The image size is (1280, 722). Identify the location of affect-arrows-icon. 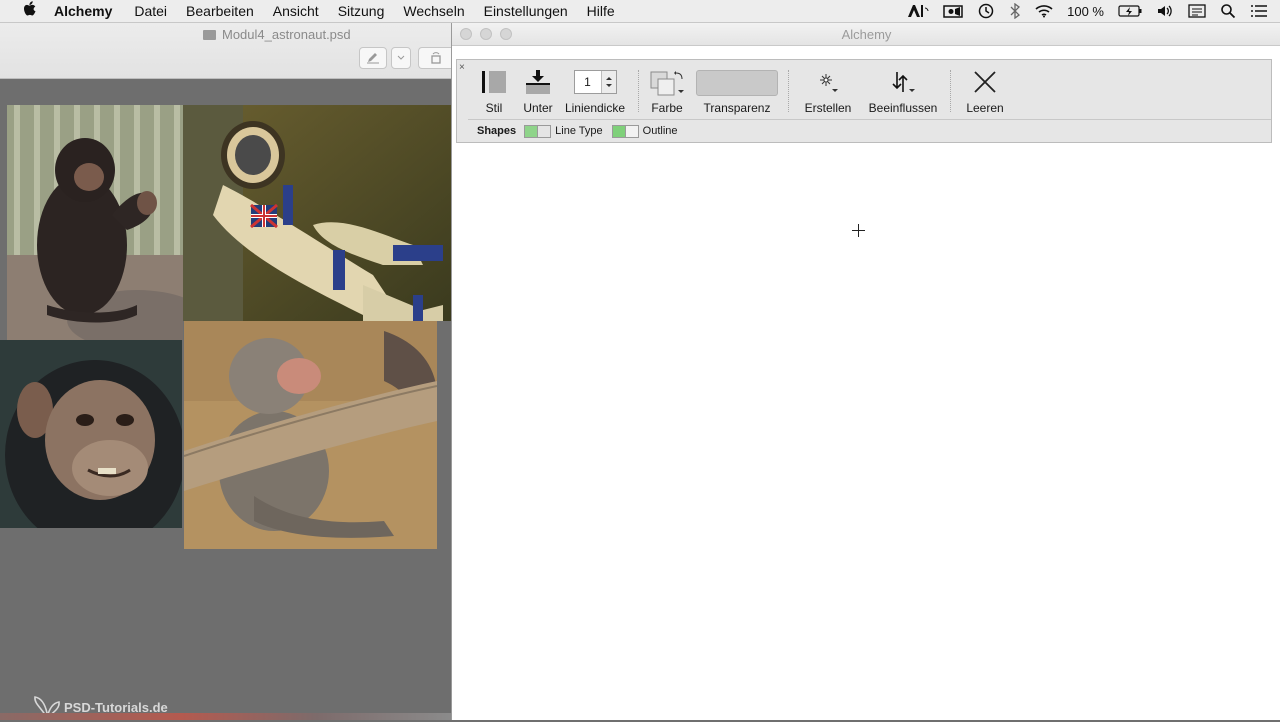
(903, 82).